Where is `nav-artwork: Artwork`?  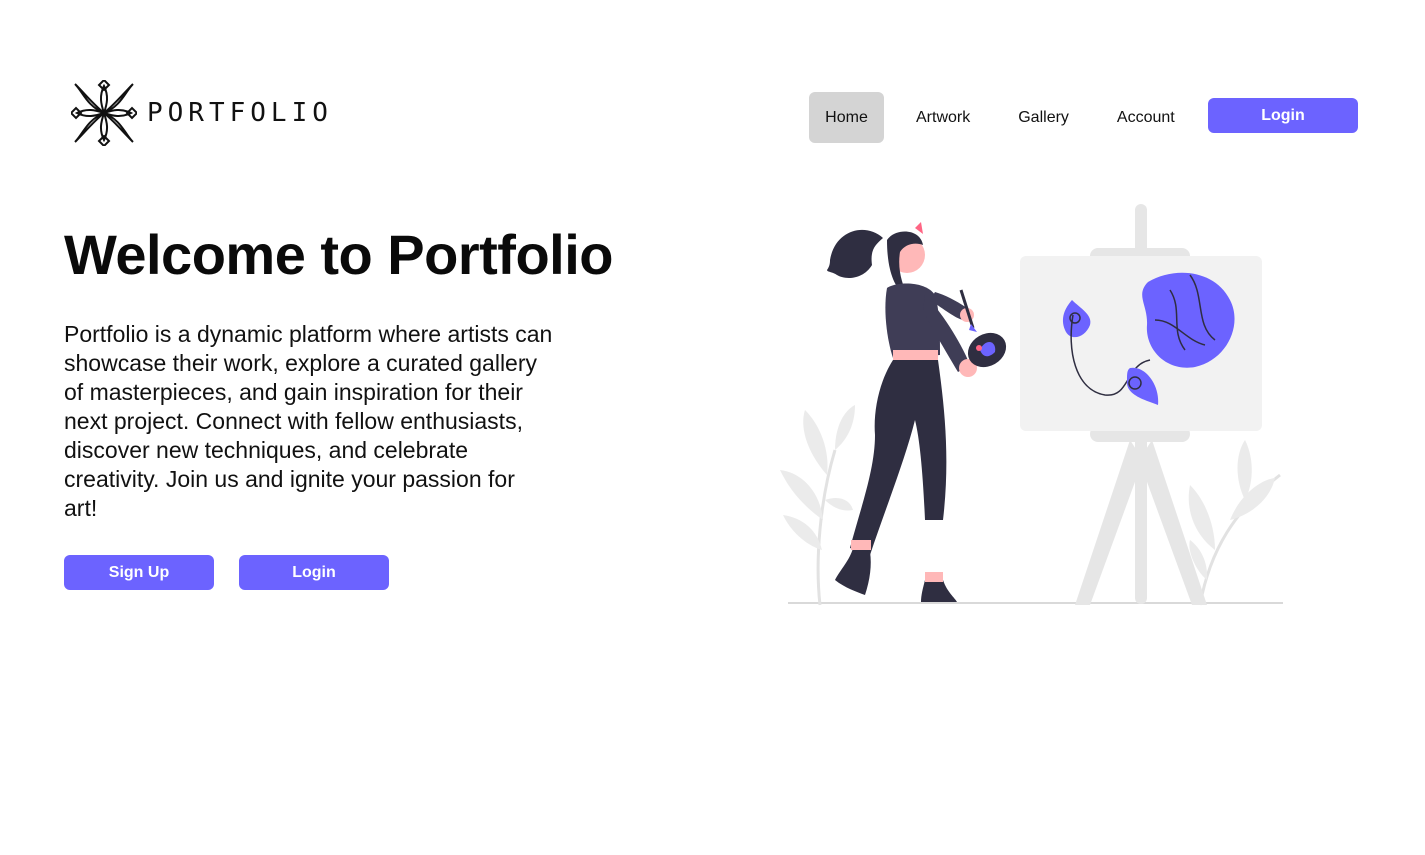
nav-artwork: Artwork is located at coordinates (943, 117).